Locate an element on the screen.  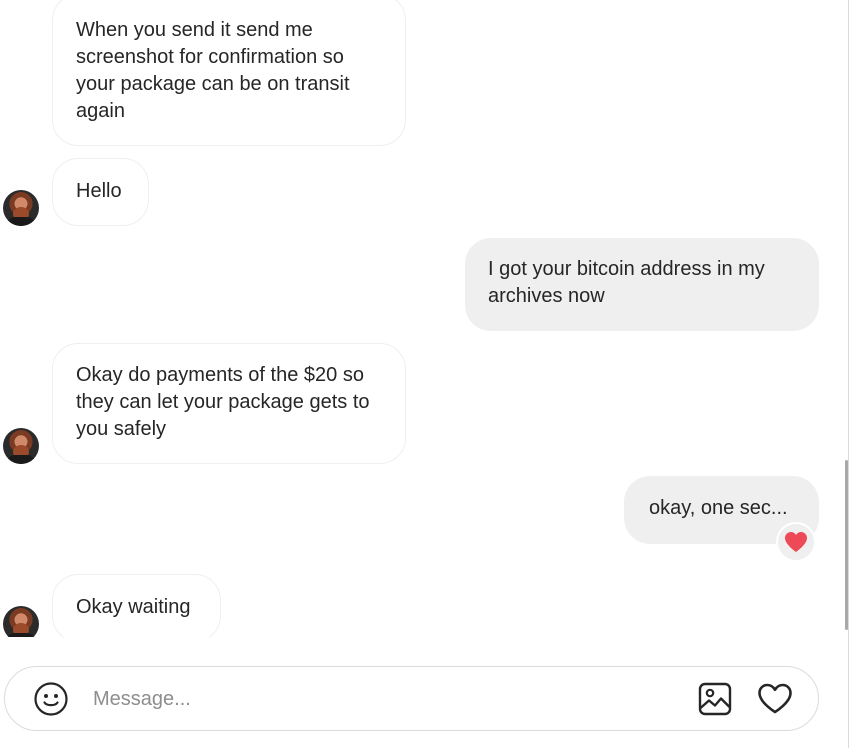
message-reaction is located at coordinates (796, 542).